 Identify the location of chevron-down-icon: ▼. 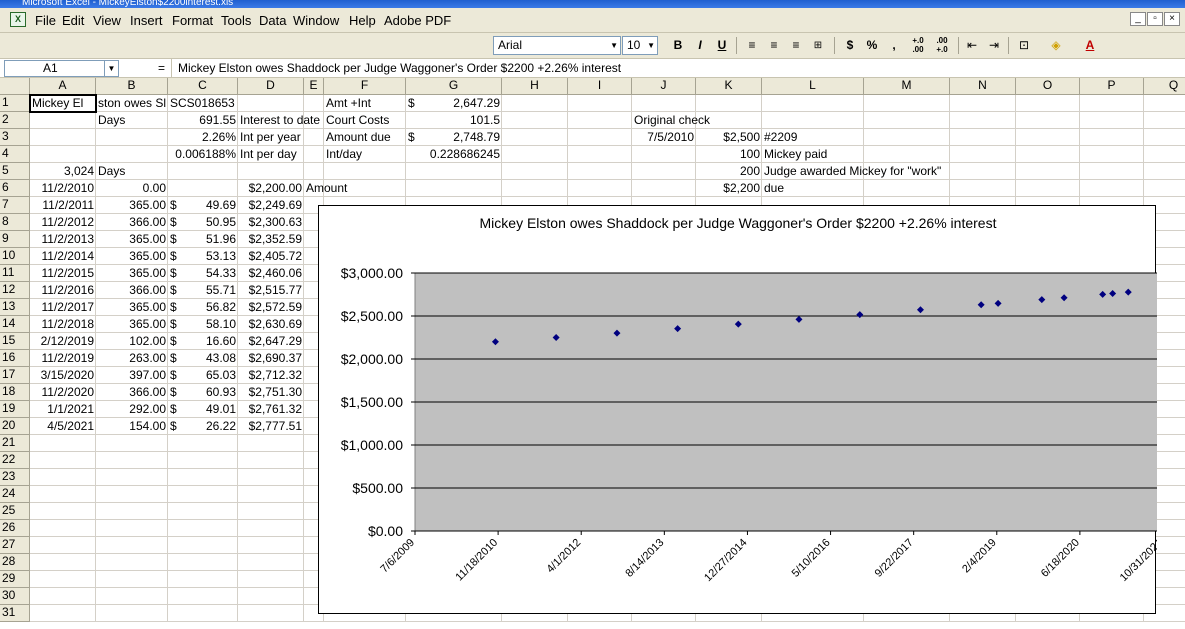
(111, 68).